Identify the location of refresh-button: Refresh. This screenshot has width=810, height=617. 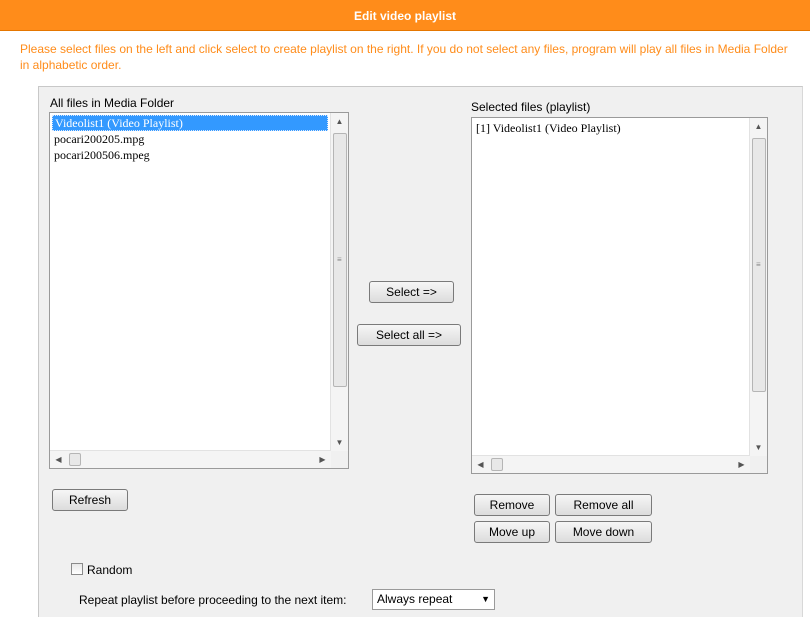
(90, 500).